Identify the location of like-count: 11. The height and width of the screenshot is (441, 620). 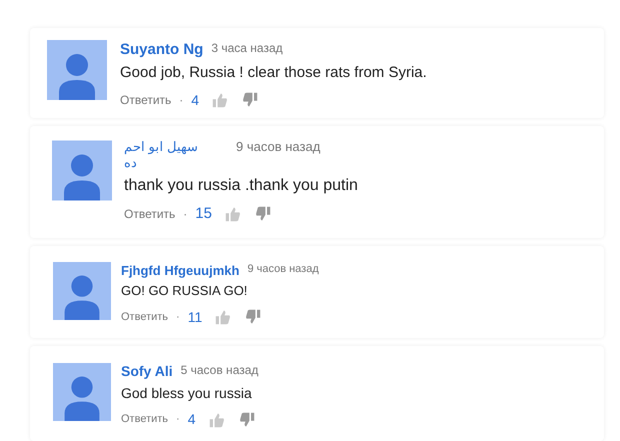
(195, 317).